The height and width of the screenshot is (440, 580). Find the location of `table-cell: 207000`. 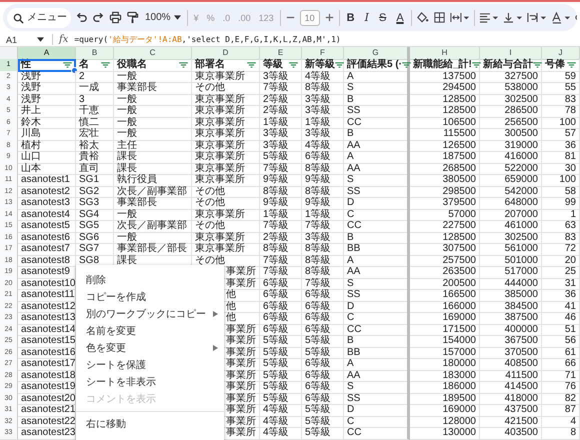

table-cell: 207000 is located at coordinates (521, 214).